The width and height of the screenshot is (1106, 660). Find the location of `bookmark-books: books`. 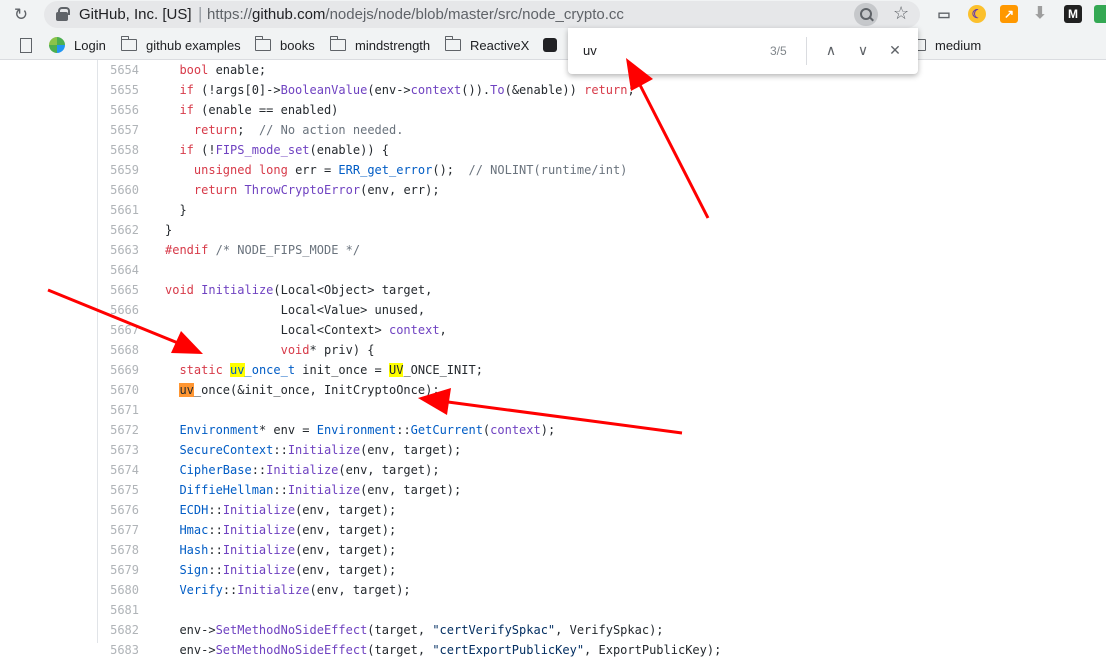

bookmark-books: books is located at coordinates (285, 45).